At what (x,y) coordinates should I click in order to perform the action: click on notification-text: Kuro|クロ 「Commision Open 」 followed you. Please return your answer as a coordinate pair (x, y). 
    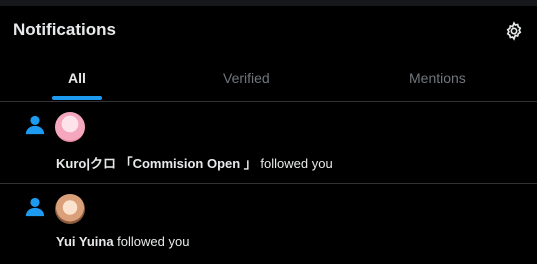
    Looking at the image, I should click on (194, 162).